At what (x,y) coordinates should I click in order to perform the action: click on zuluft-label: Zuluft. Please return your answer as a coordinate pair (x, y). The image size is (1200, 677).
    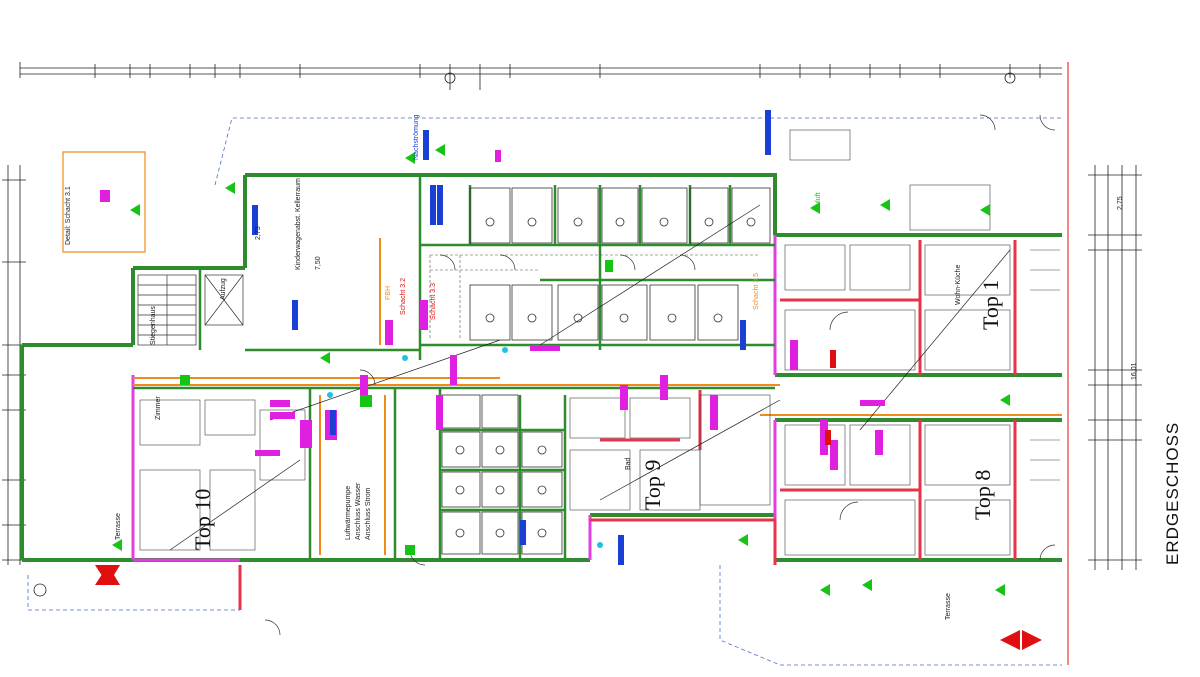
    Looking at the image, I should click on (818, 201).